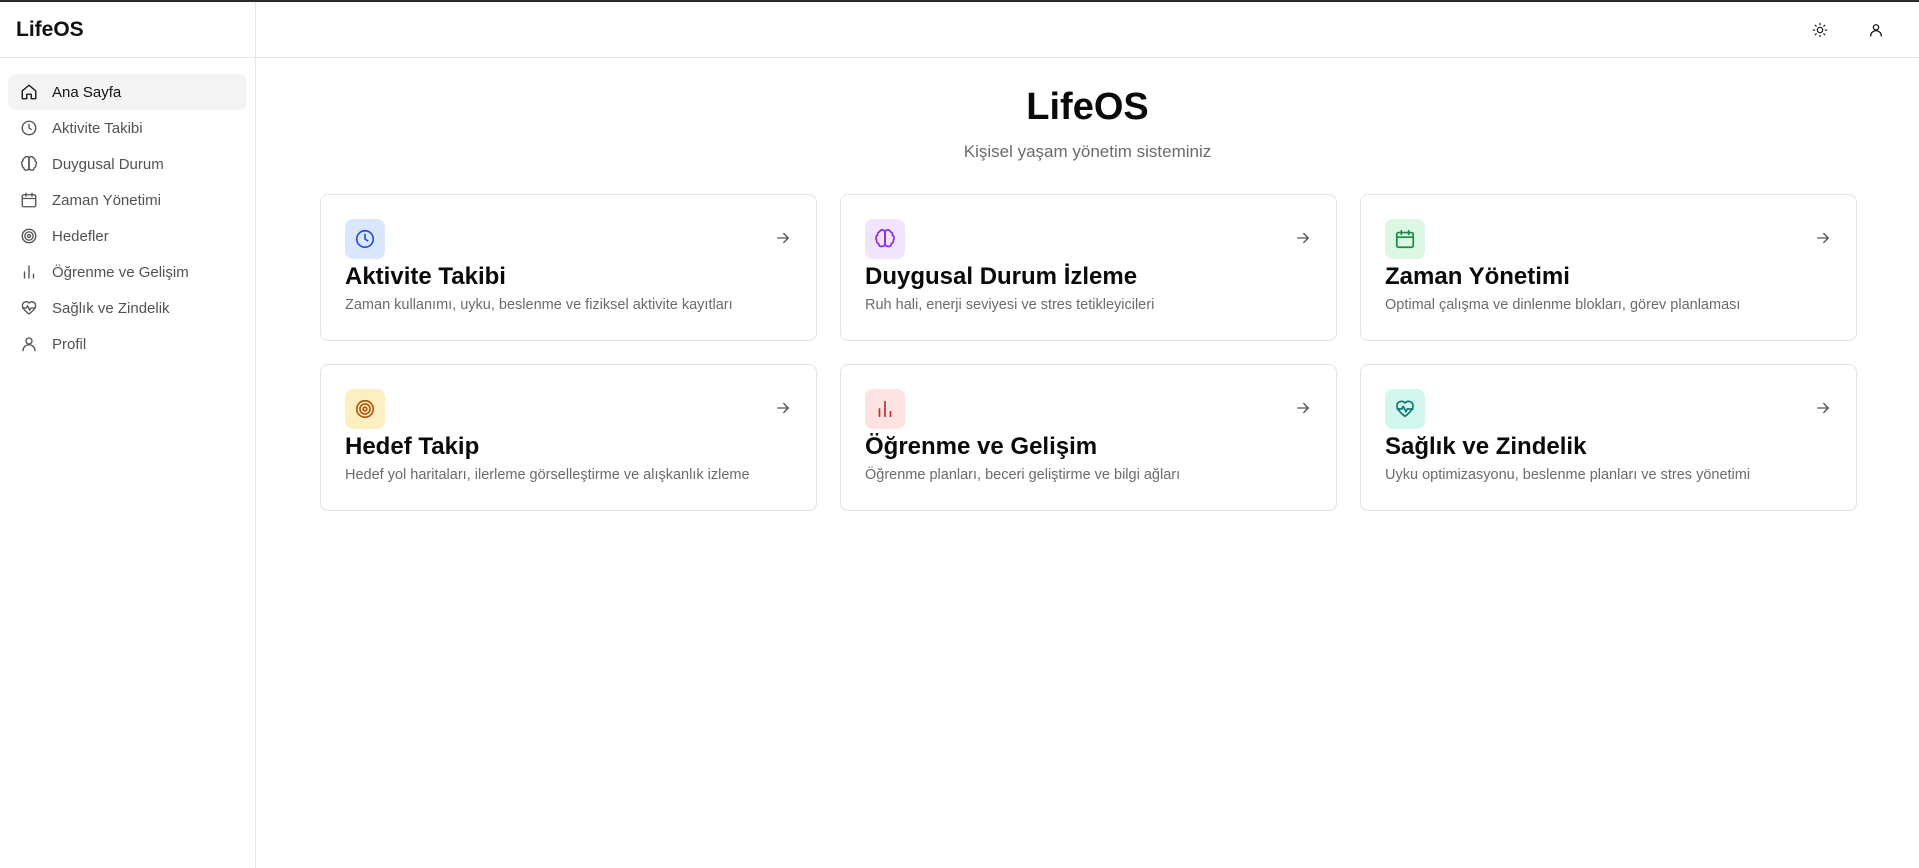 The height and width of the screenshot is (868, 1919). I want to click on card-title: Öğrenme ve Gelişim, so click(981, 446).